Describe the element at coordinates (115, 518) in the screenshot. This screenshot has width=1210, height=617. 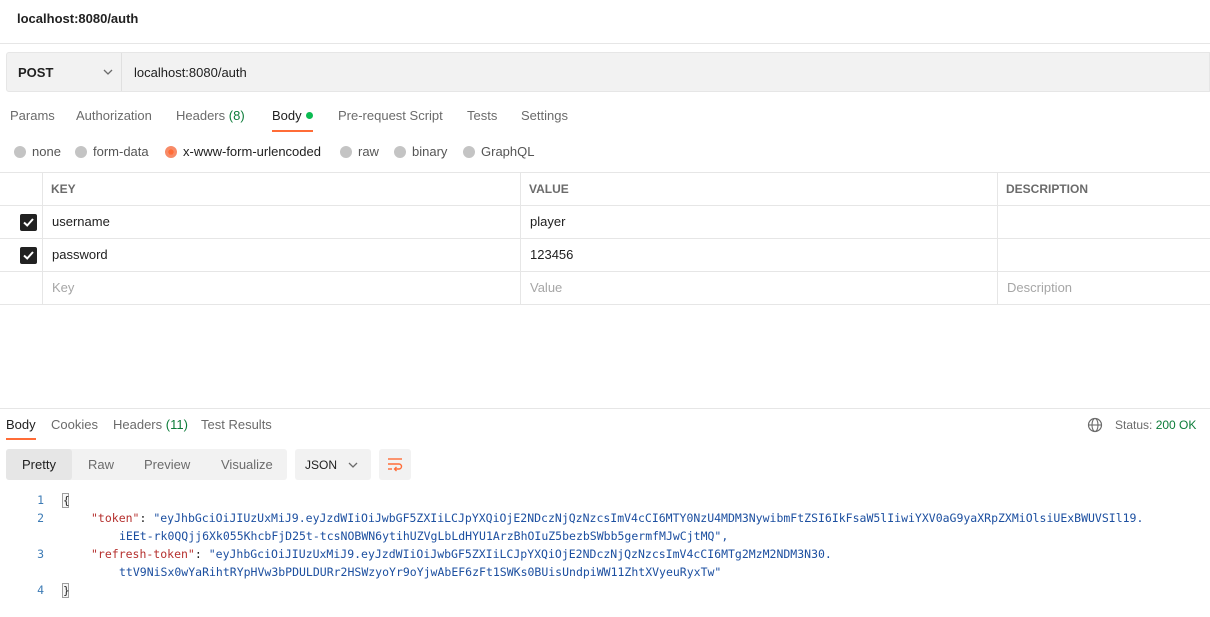
I see `json-key: "token"` at that location.